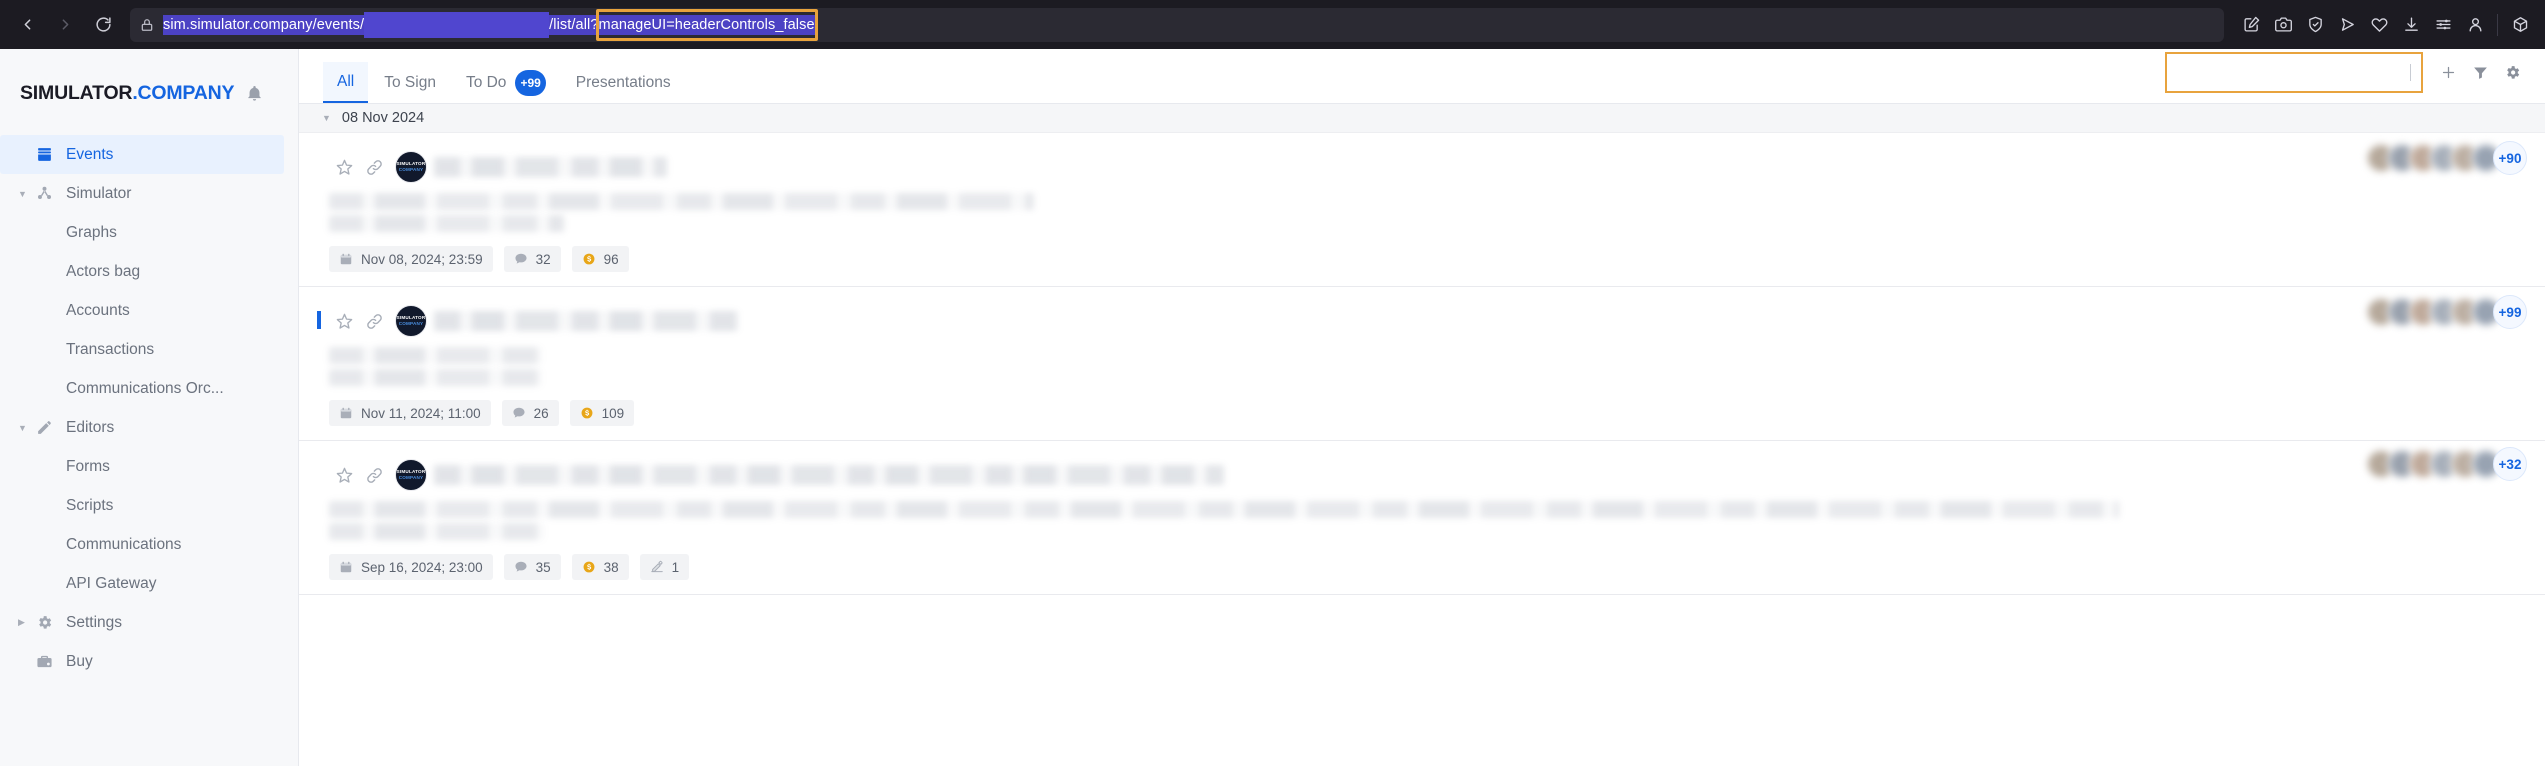  What do you see at coordinates (410, 82) in the screenshot?
I see `tab-to-sign: To Sign` at bounding box center [410, 82].